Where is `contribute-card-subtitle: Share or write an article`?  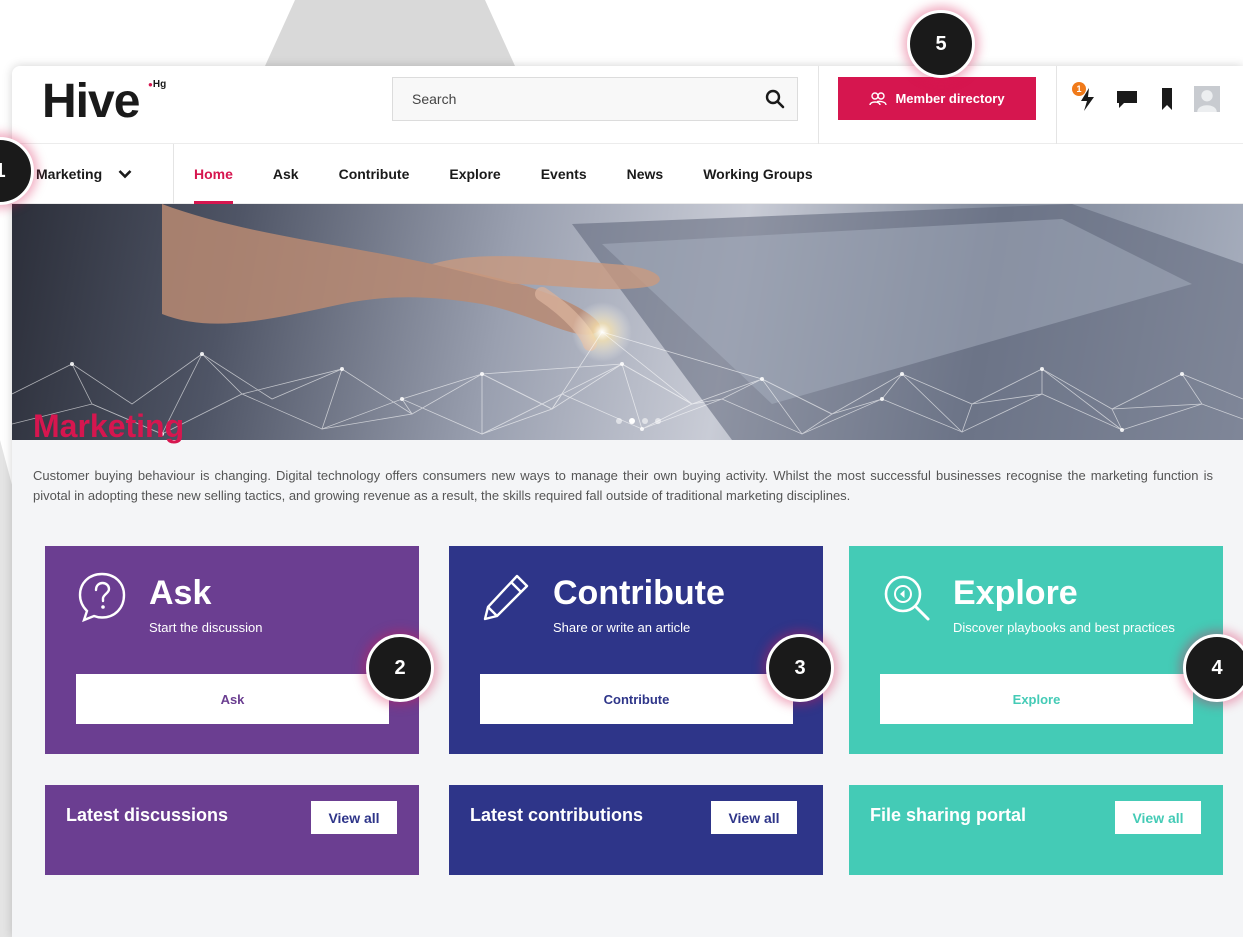 contribute-card-subtitle: Share or write an article is located at coordinates (622, 627).